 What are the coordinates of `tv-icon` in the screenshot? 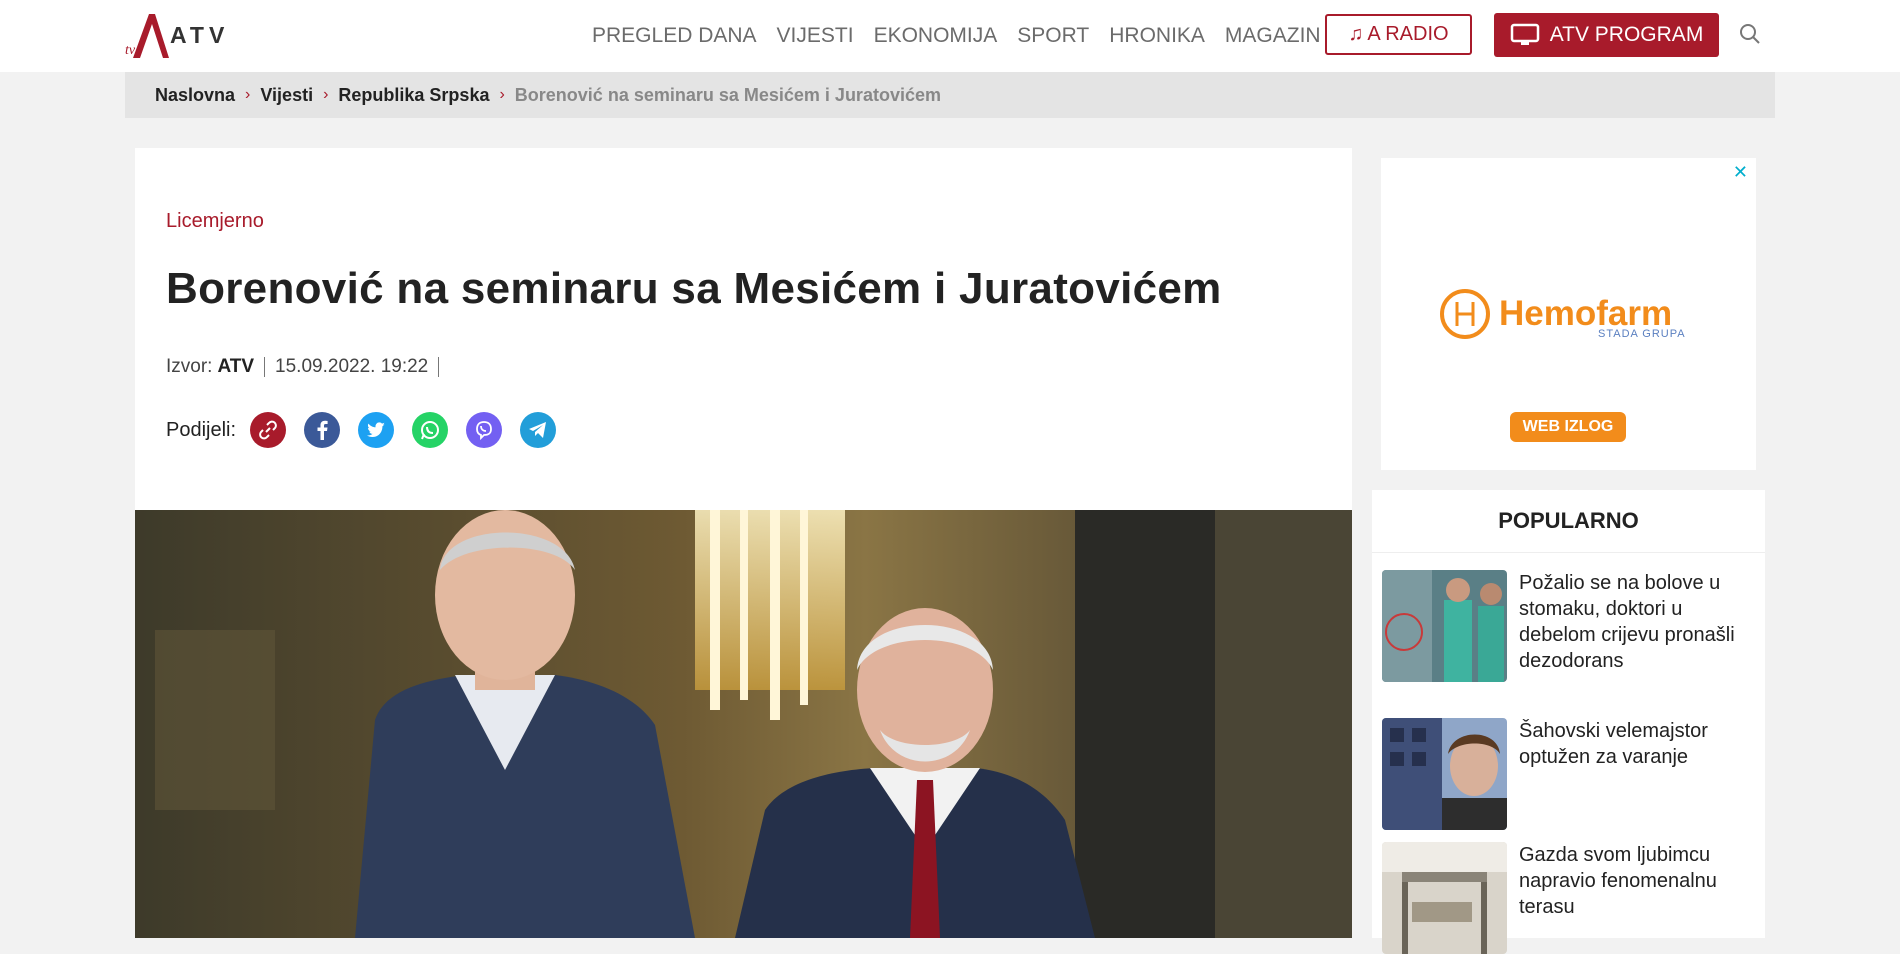 It's located at (1524, 34).